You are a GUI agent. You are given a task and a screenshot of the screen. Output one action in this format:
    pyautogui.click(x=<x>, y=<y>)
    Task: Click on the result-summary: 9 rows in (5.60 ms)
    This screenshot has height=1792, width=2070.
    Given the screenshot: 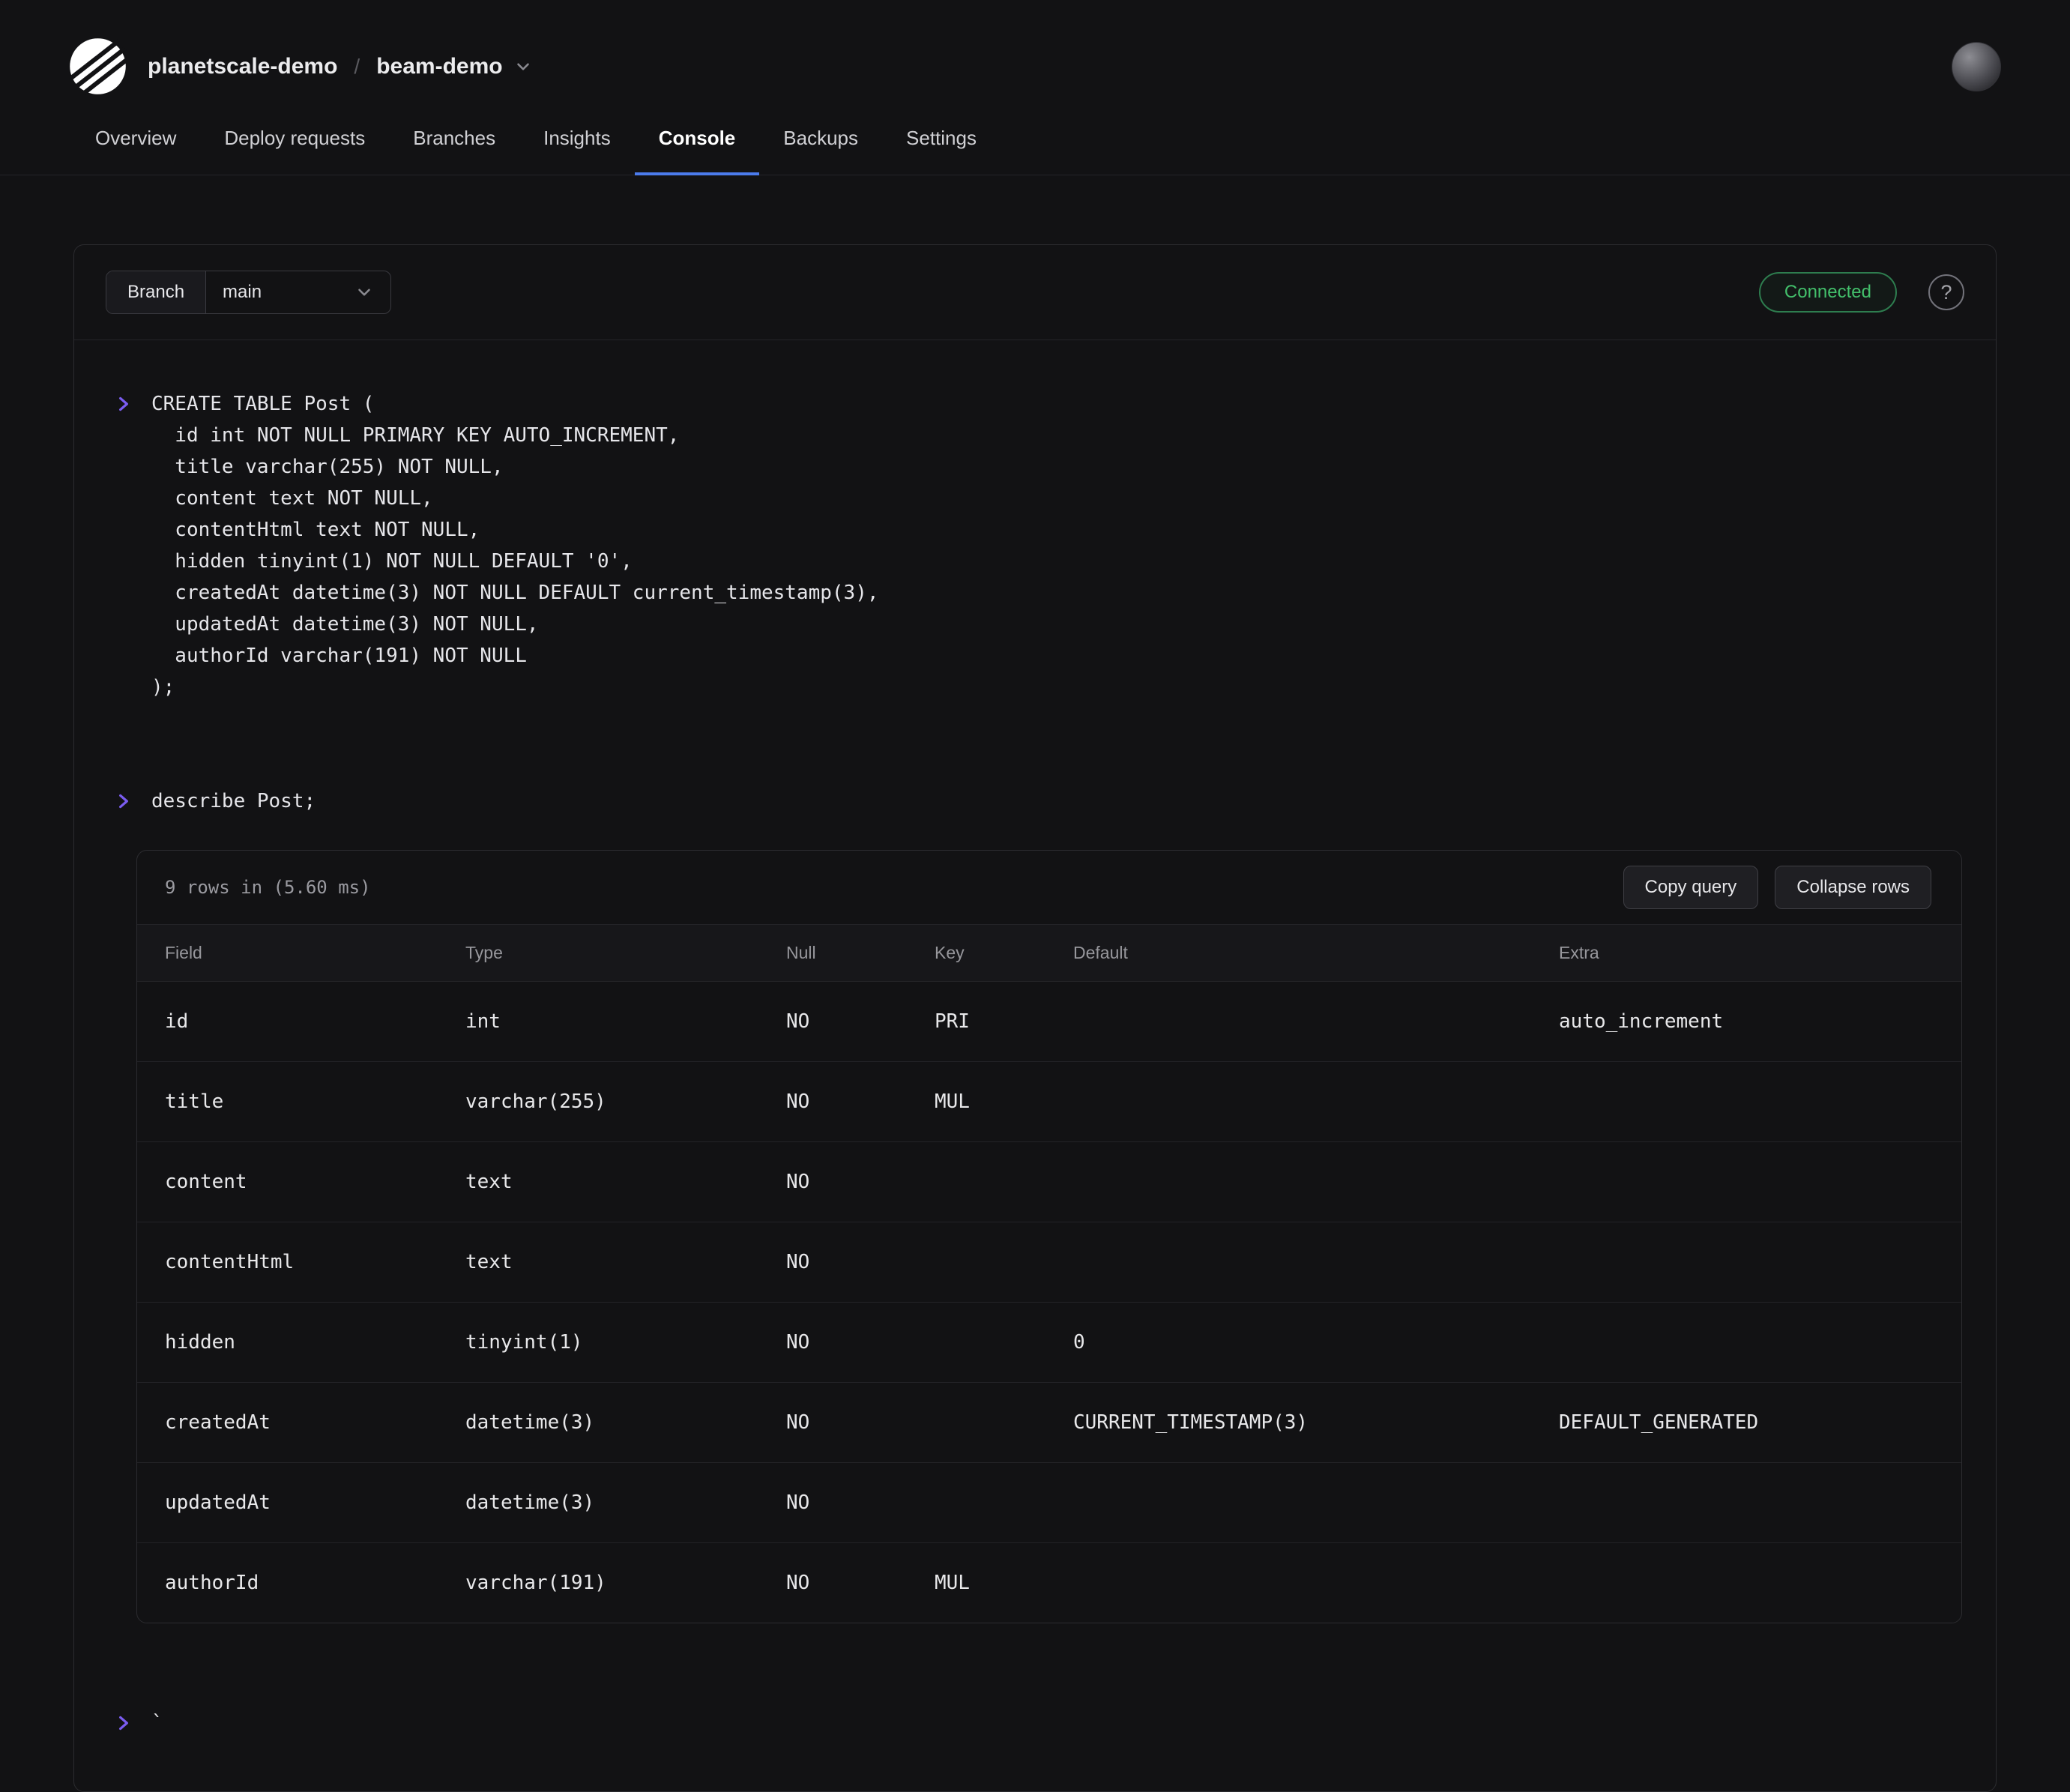 What is the action you would take?
    pyautogui.click(x=268, y=887)
    